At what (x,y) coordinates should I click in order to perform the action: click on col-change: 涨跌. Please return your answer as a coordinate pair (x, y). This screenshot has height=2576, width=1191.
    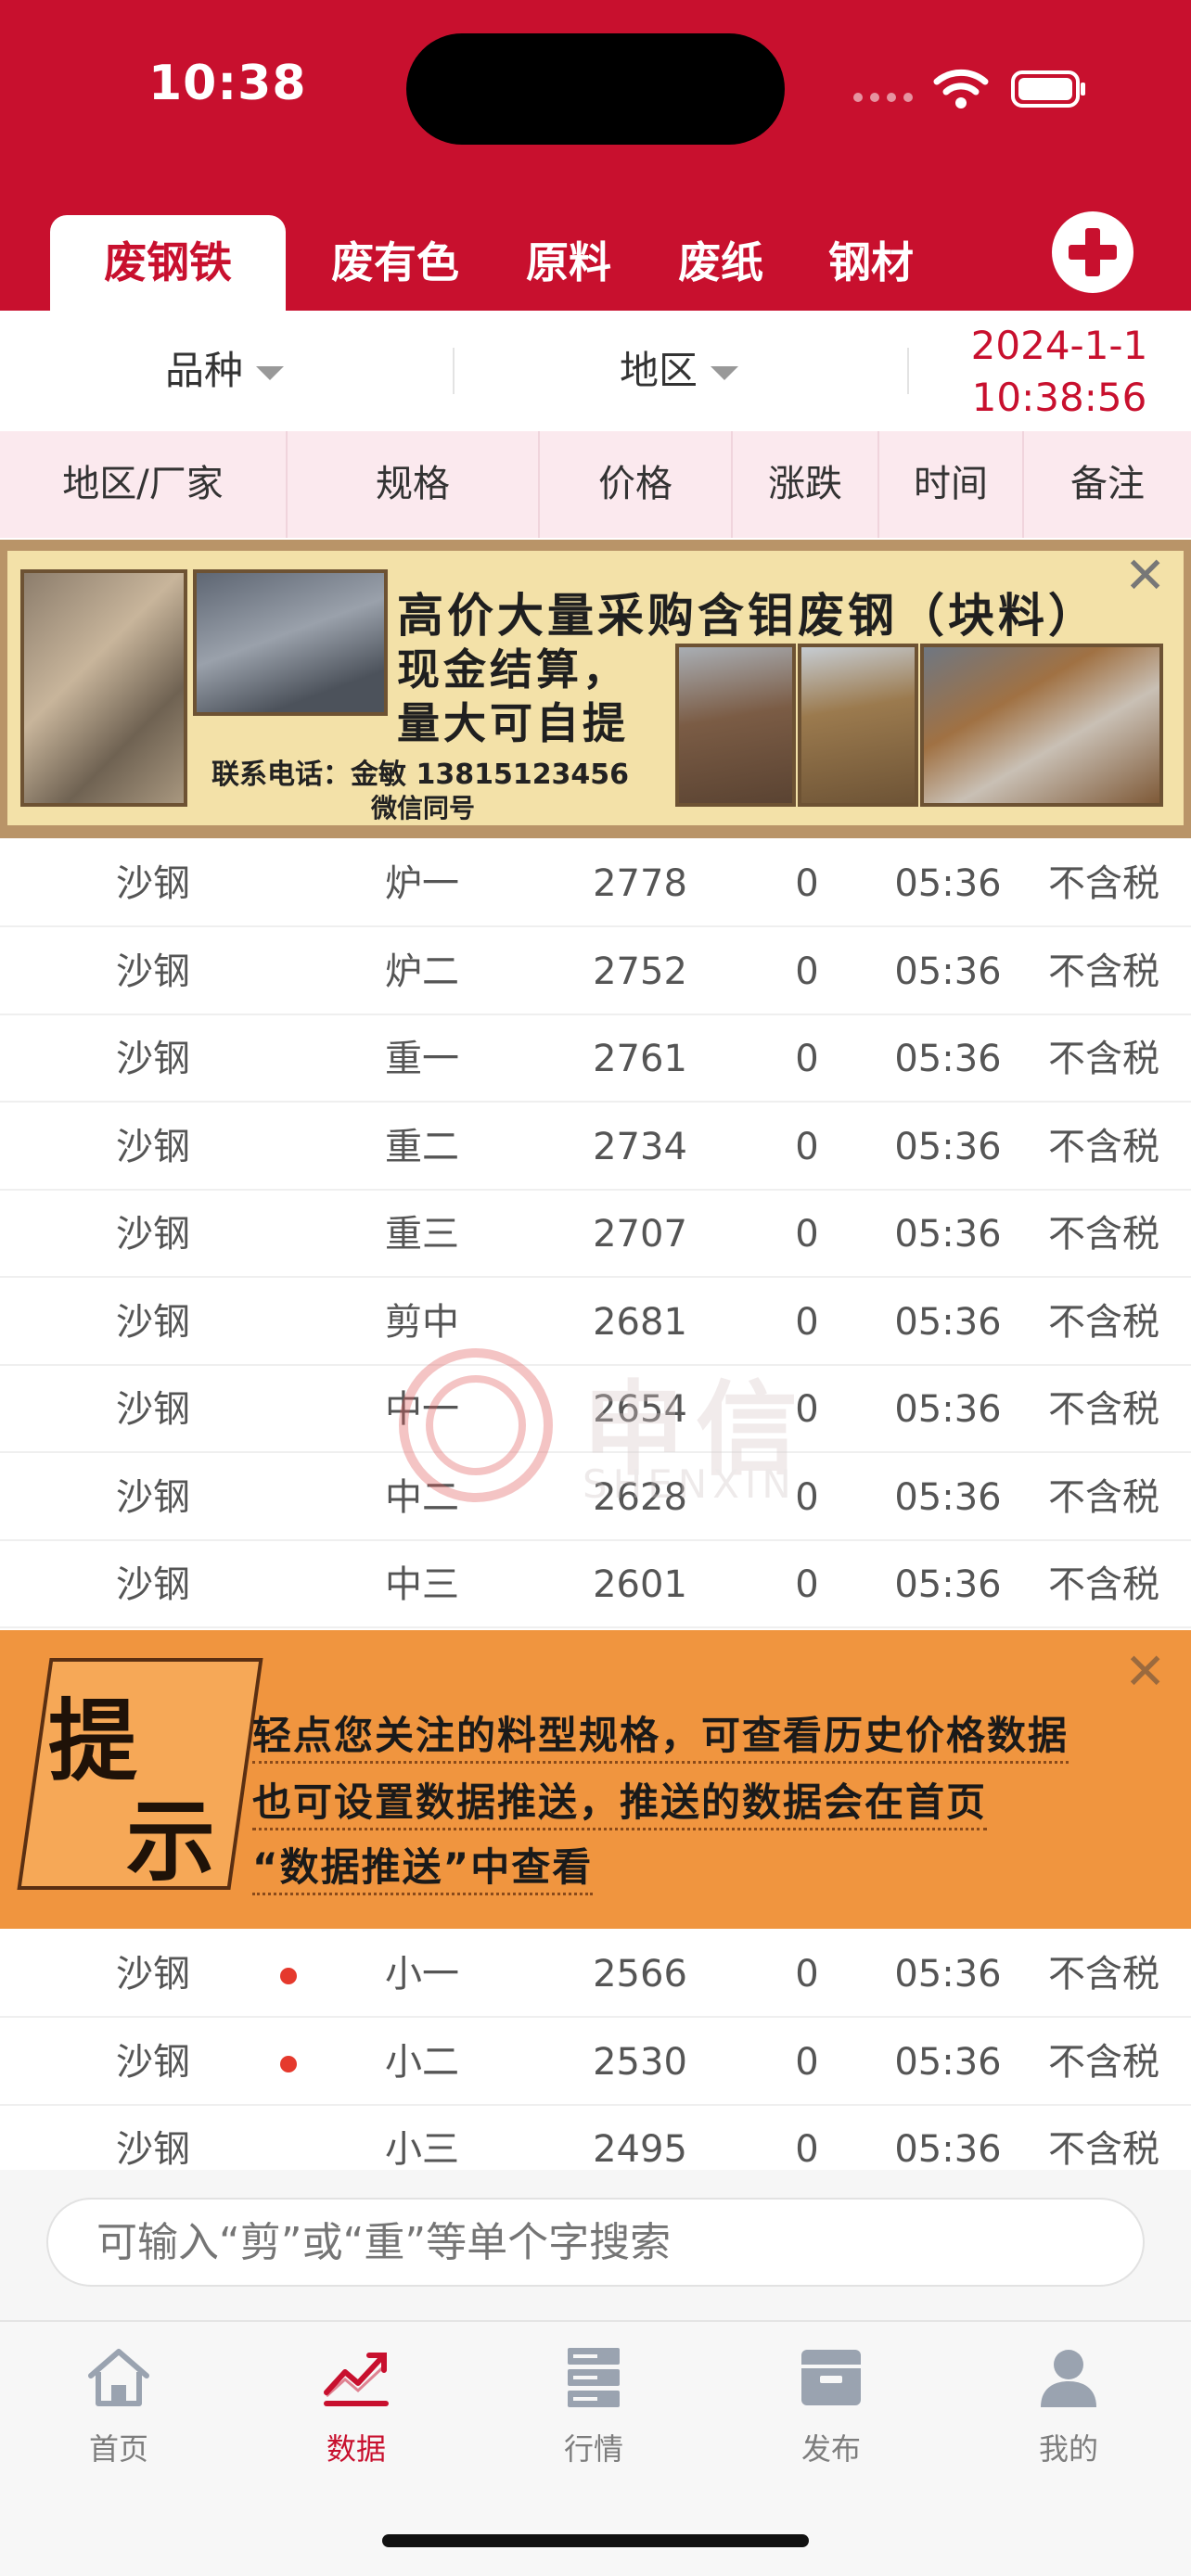
    Looking at the image, I should click on (806, 485).